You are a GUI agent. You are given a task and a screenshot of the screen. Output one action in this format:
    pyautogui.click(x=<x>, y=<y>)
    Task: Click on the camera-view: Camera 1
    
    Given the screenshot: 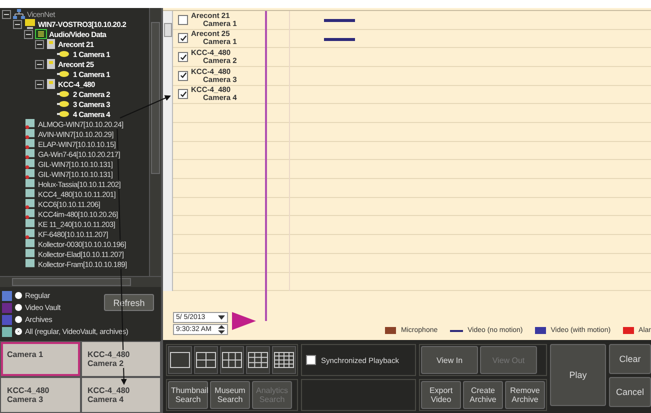 What is the action you would take?
    pyautogui.click(x=40, y=359)
    